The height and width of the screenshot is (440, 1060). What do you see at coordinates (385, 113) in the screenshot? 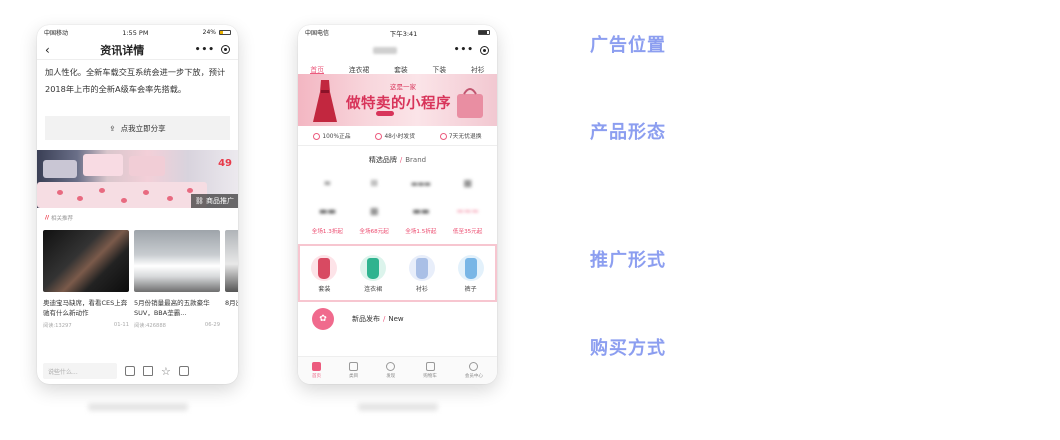
I see `banner-pill` at bounding box center [385, 113].